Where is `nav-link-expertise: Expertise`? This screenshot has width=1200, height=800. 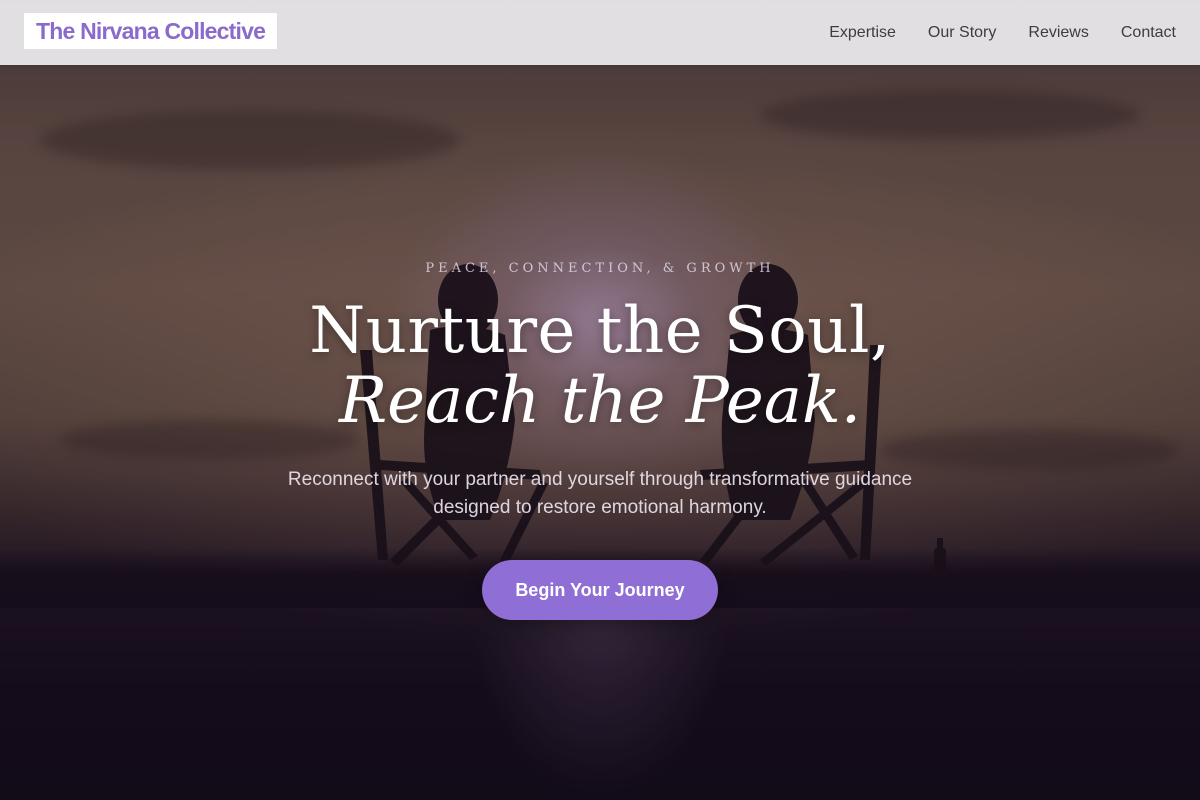
nav-link-expertise: Expertise is located at coordinates (862, 33).